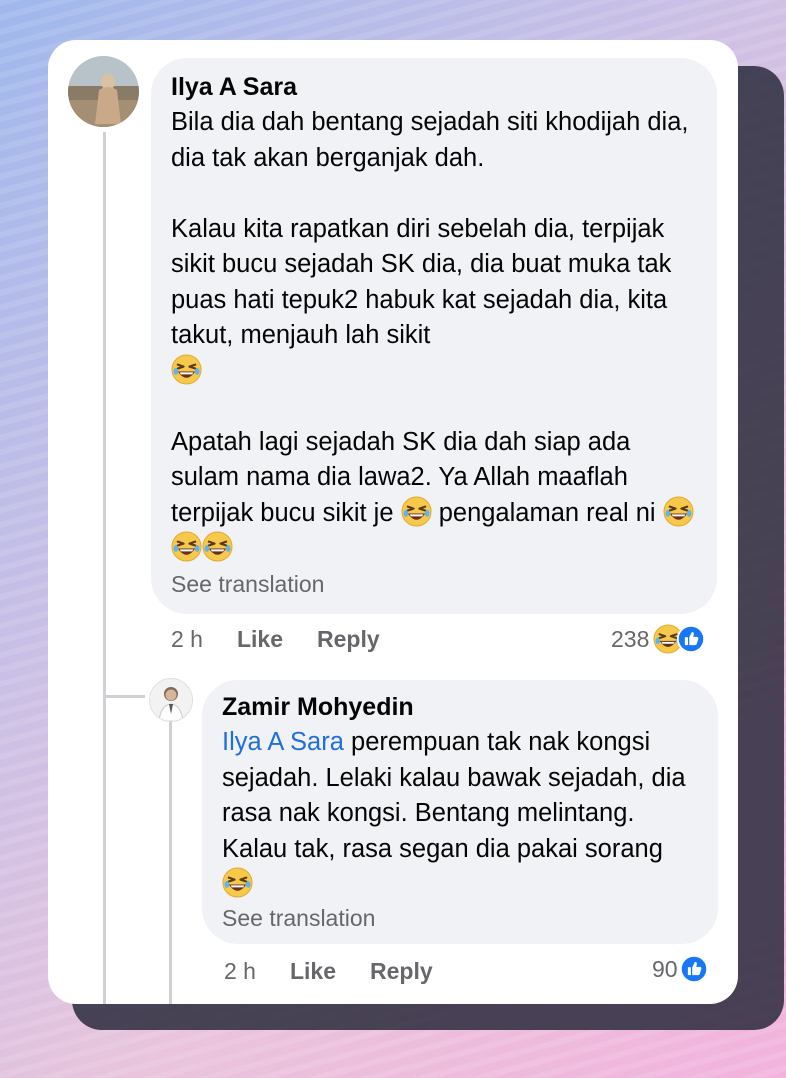 The width and height of the screenshot is (786, 1078). What do you see at coordinates (104, 568) in the screenshot?
I see `thread-line` at bounding box center [104, 568].